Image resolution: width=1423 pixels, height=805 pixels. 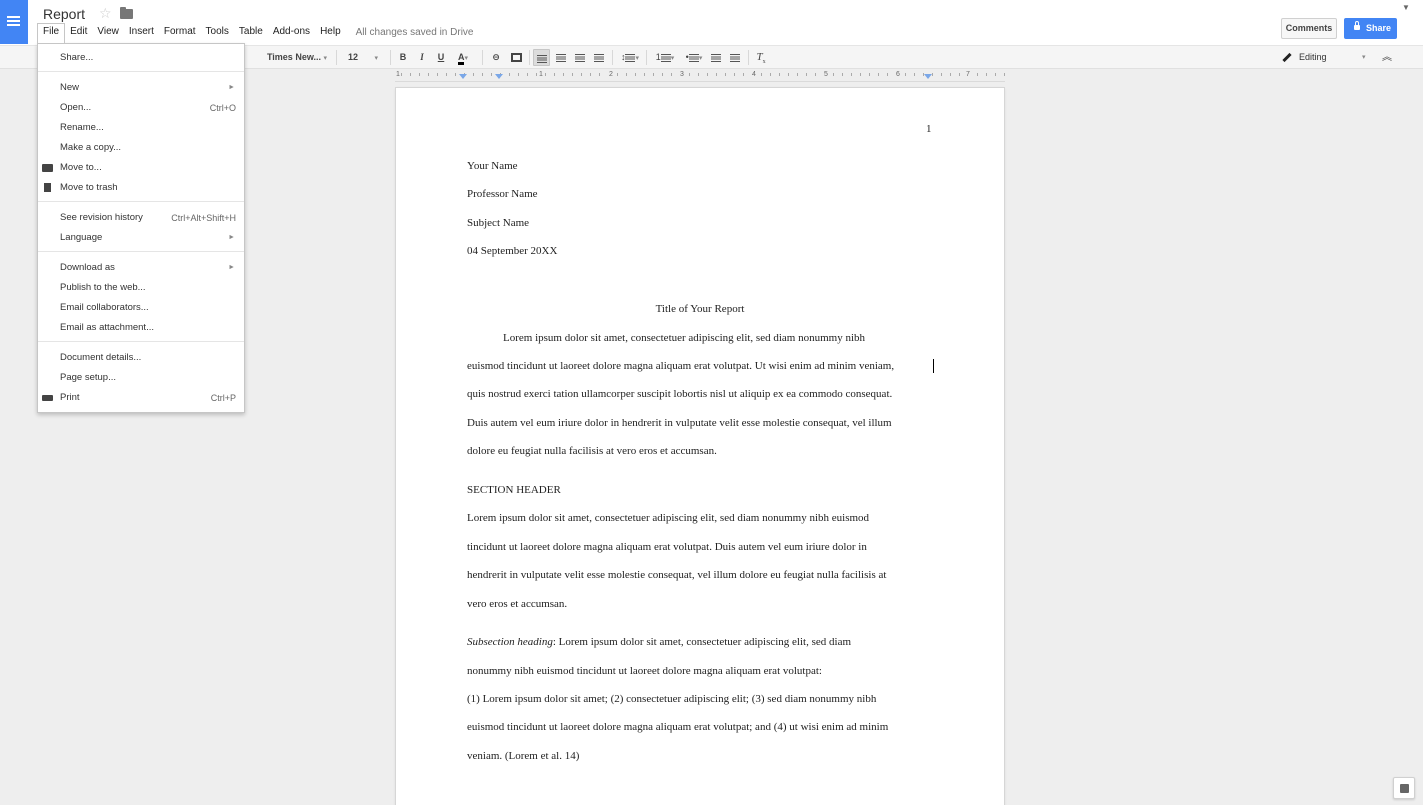 What do you see at coordinates (78, 33) in the screenshot?
I see `menu-edit: Edit` at bounding box center [78, 33].